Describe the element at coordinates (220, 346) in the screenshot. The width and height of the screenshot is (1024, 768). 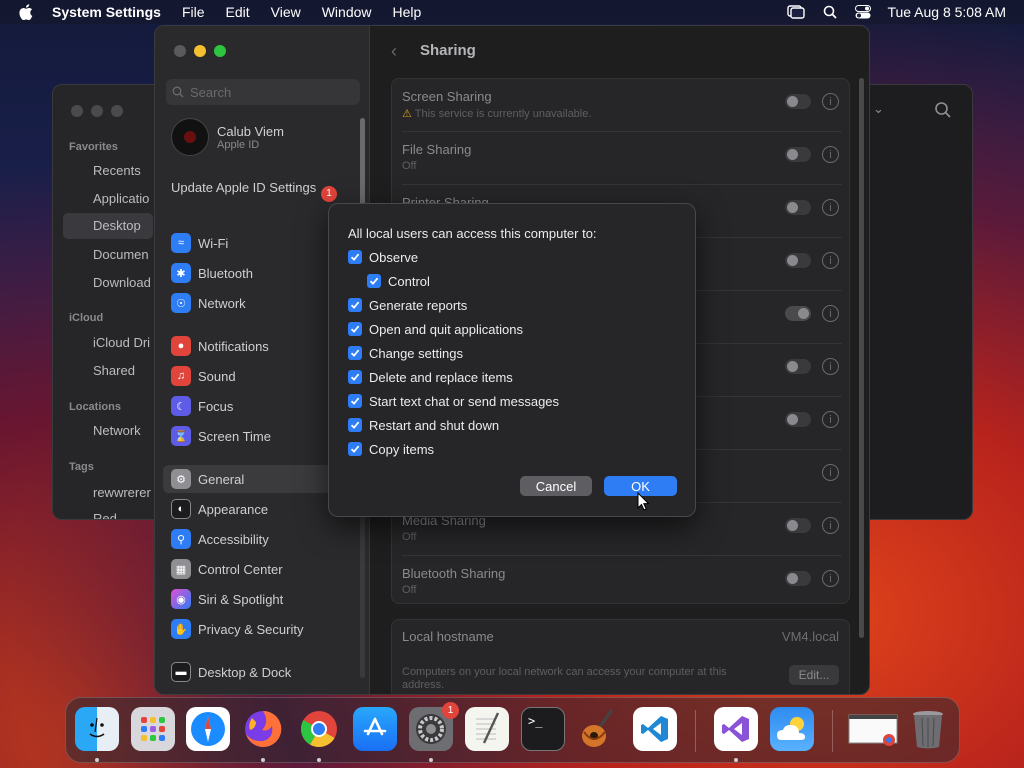
I see `sidebar-item-notifications: ● Notifications` at that location.